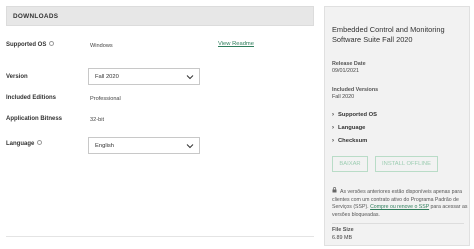  What do you see at coordinates (354, 115) in the screenshot?
I see `supported-os-expander: › Supported OS` at bounding box center [354, 115].